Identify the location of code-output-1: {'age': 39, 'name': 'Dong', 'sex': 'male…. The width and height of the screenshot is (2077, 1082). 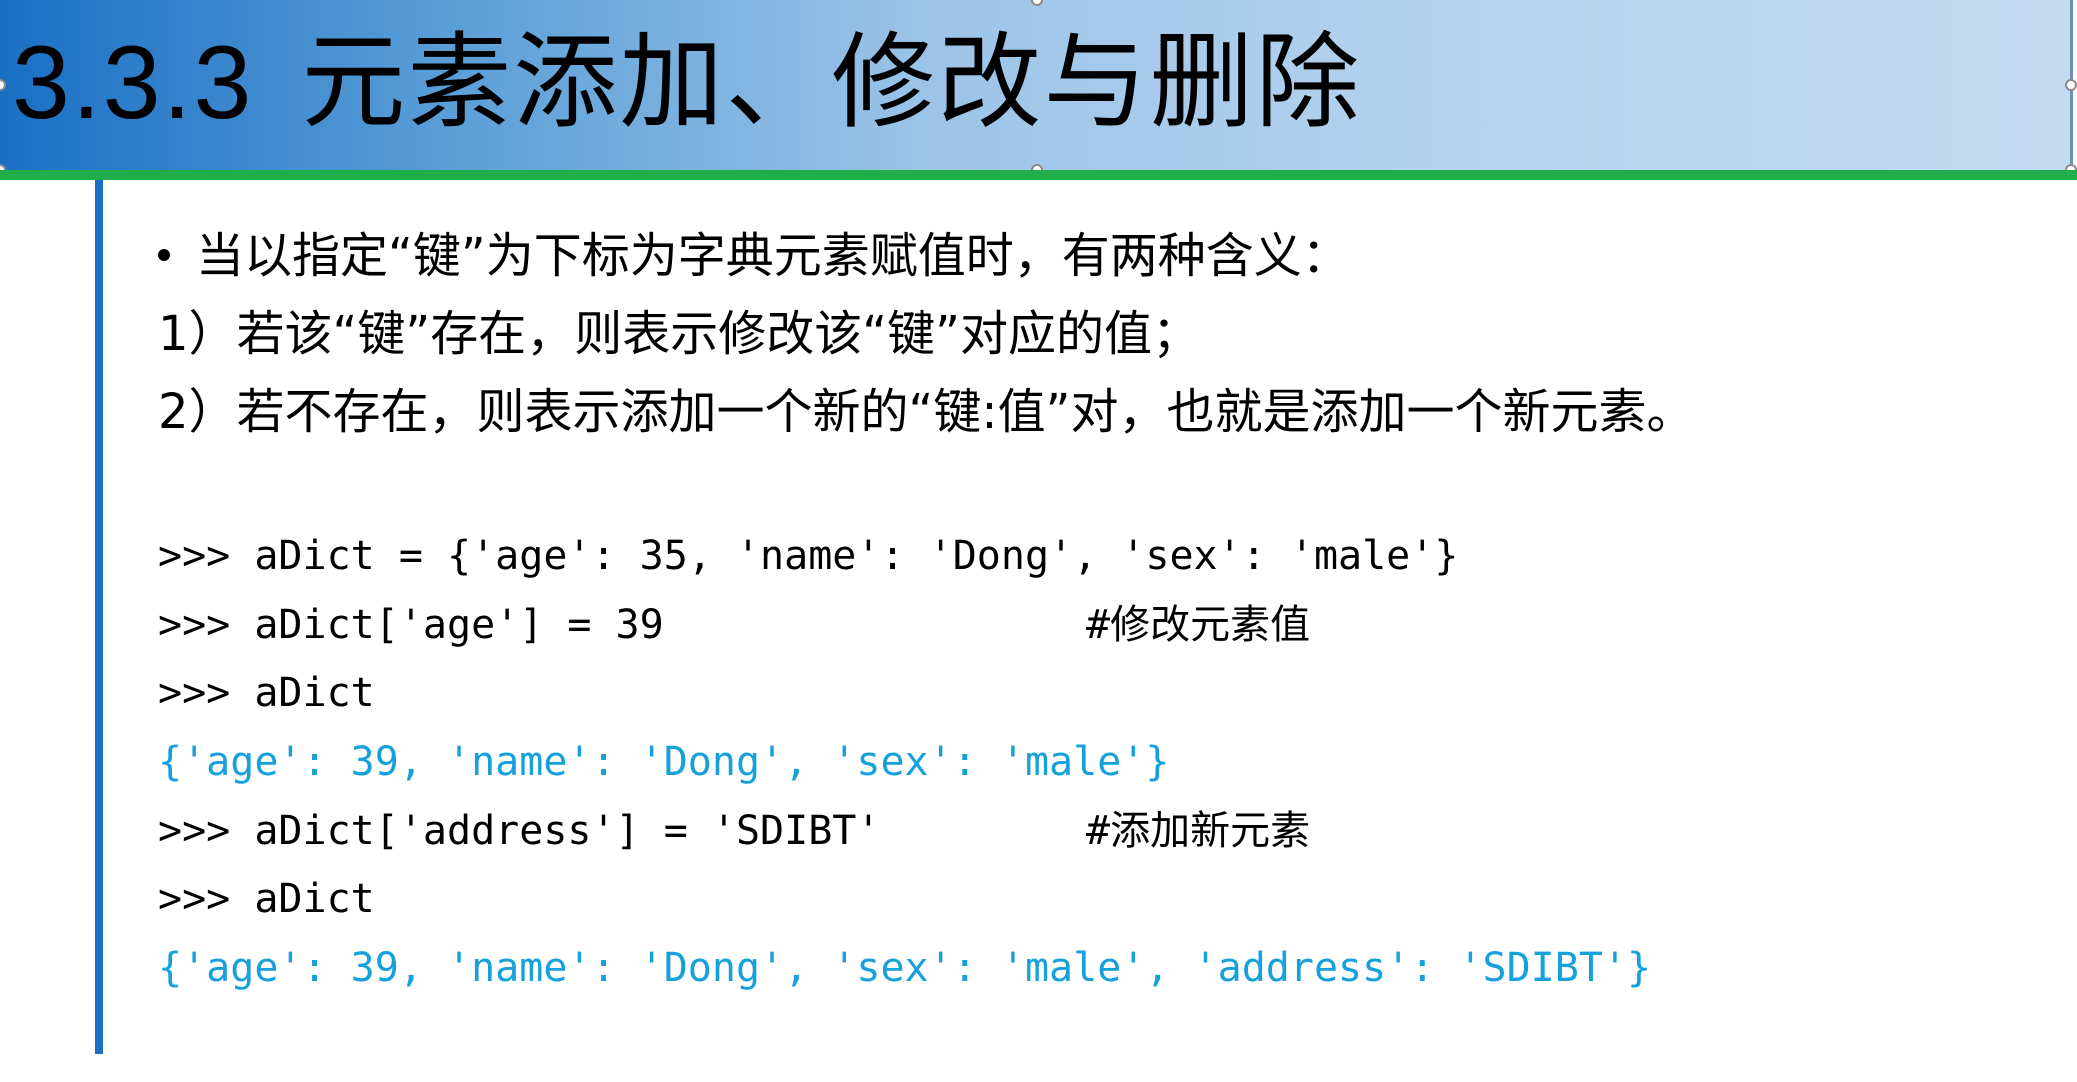
(664, 762).